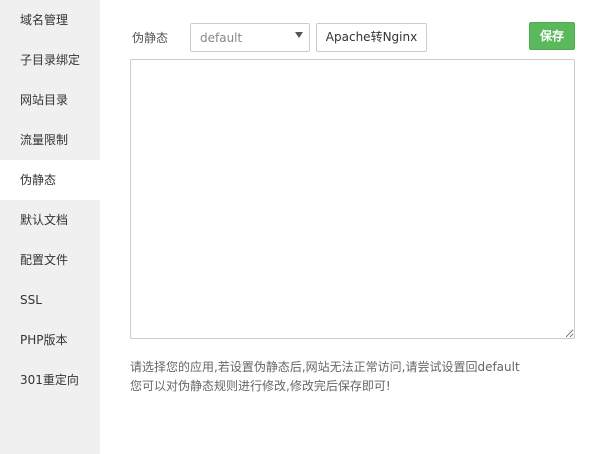 The height and width of the screenshot is (454, 603). What do you see at coordinates (50, 20) in the screenshot?
I see `sidebar-item-domain: 域名管理` at bounding box center [50, 20].